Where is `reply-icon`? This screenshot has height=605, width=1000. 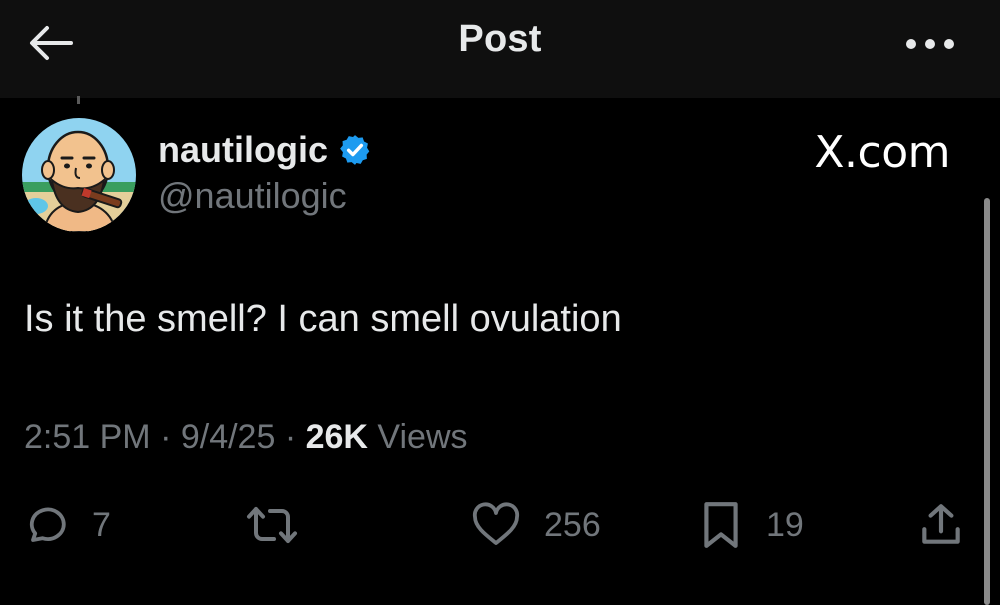 reply-icon is located at coordinates (47, 524).